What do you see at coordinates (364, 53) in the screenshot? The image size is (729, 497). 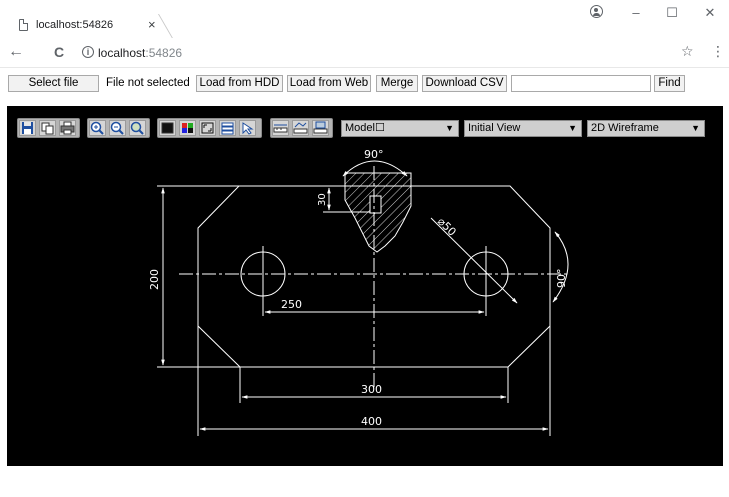 I see `address-bar: ← C i localhost:54826 ☆ ⋮` at bounding box center [364, 53].